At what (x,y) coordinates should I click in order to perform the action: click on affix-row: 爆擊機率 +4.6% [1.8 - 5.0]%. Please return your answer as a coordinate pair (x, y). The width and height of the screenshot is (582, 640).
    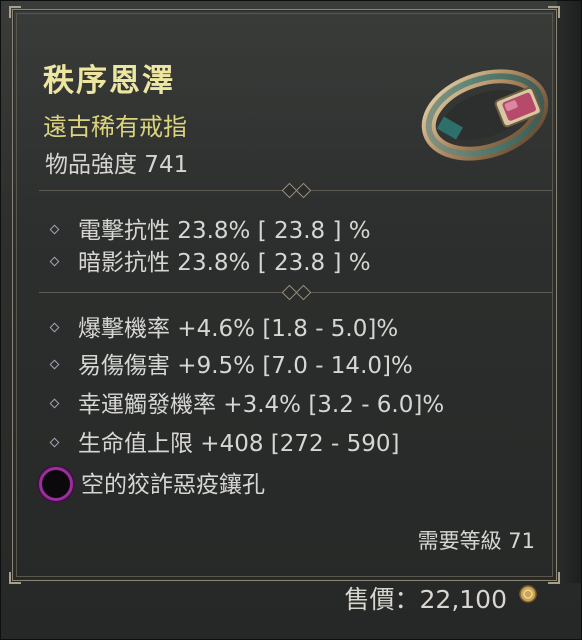
    Looking at the image, I should click on (224, 325).